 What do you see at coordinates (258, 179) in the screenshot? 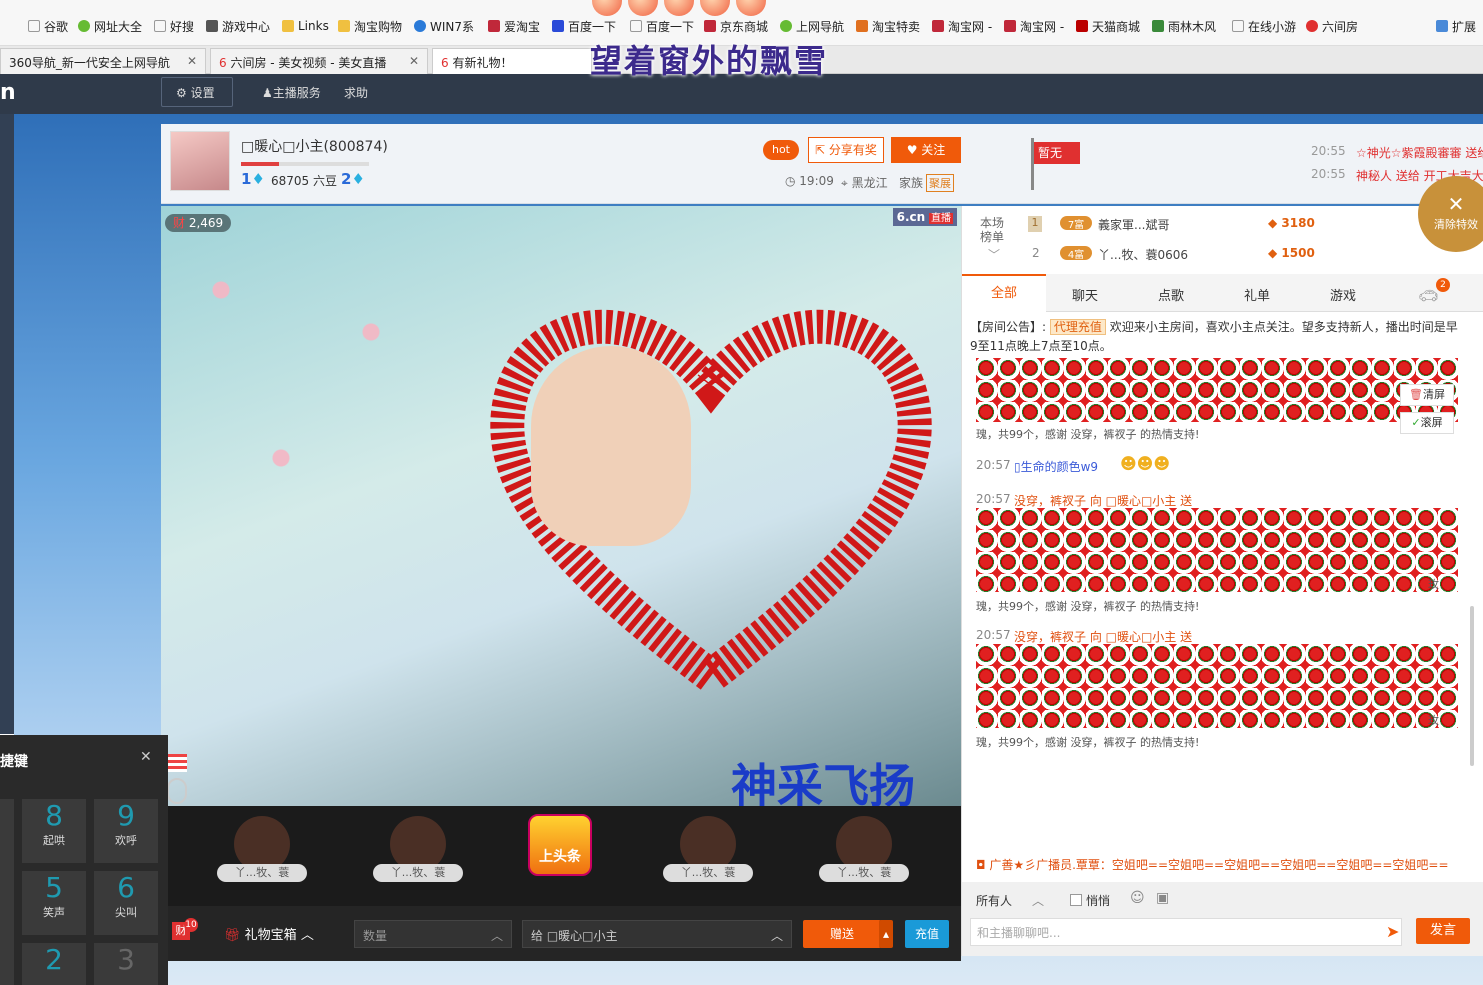
I see `diamond-icon: ♦` at bounding box center [258, 179].